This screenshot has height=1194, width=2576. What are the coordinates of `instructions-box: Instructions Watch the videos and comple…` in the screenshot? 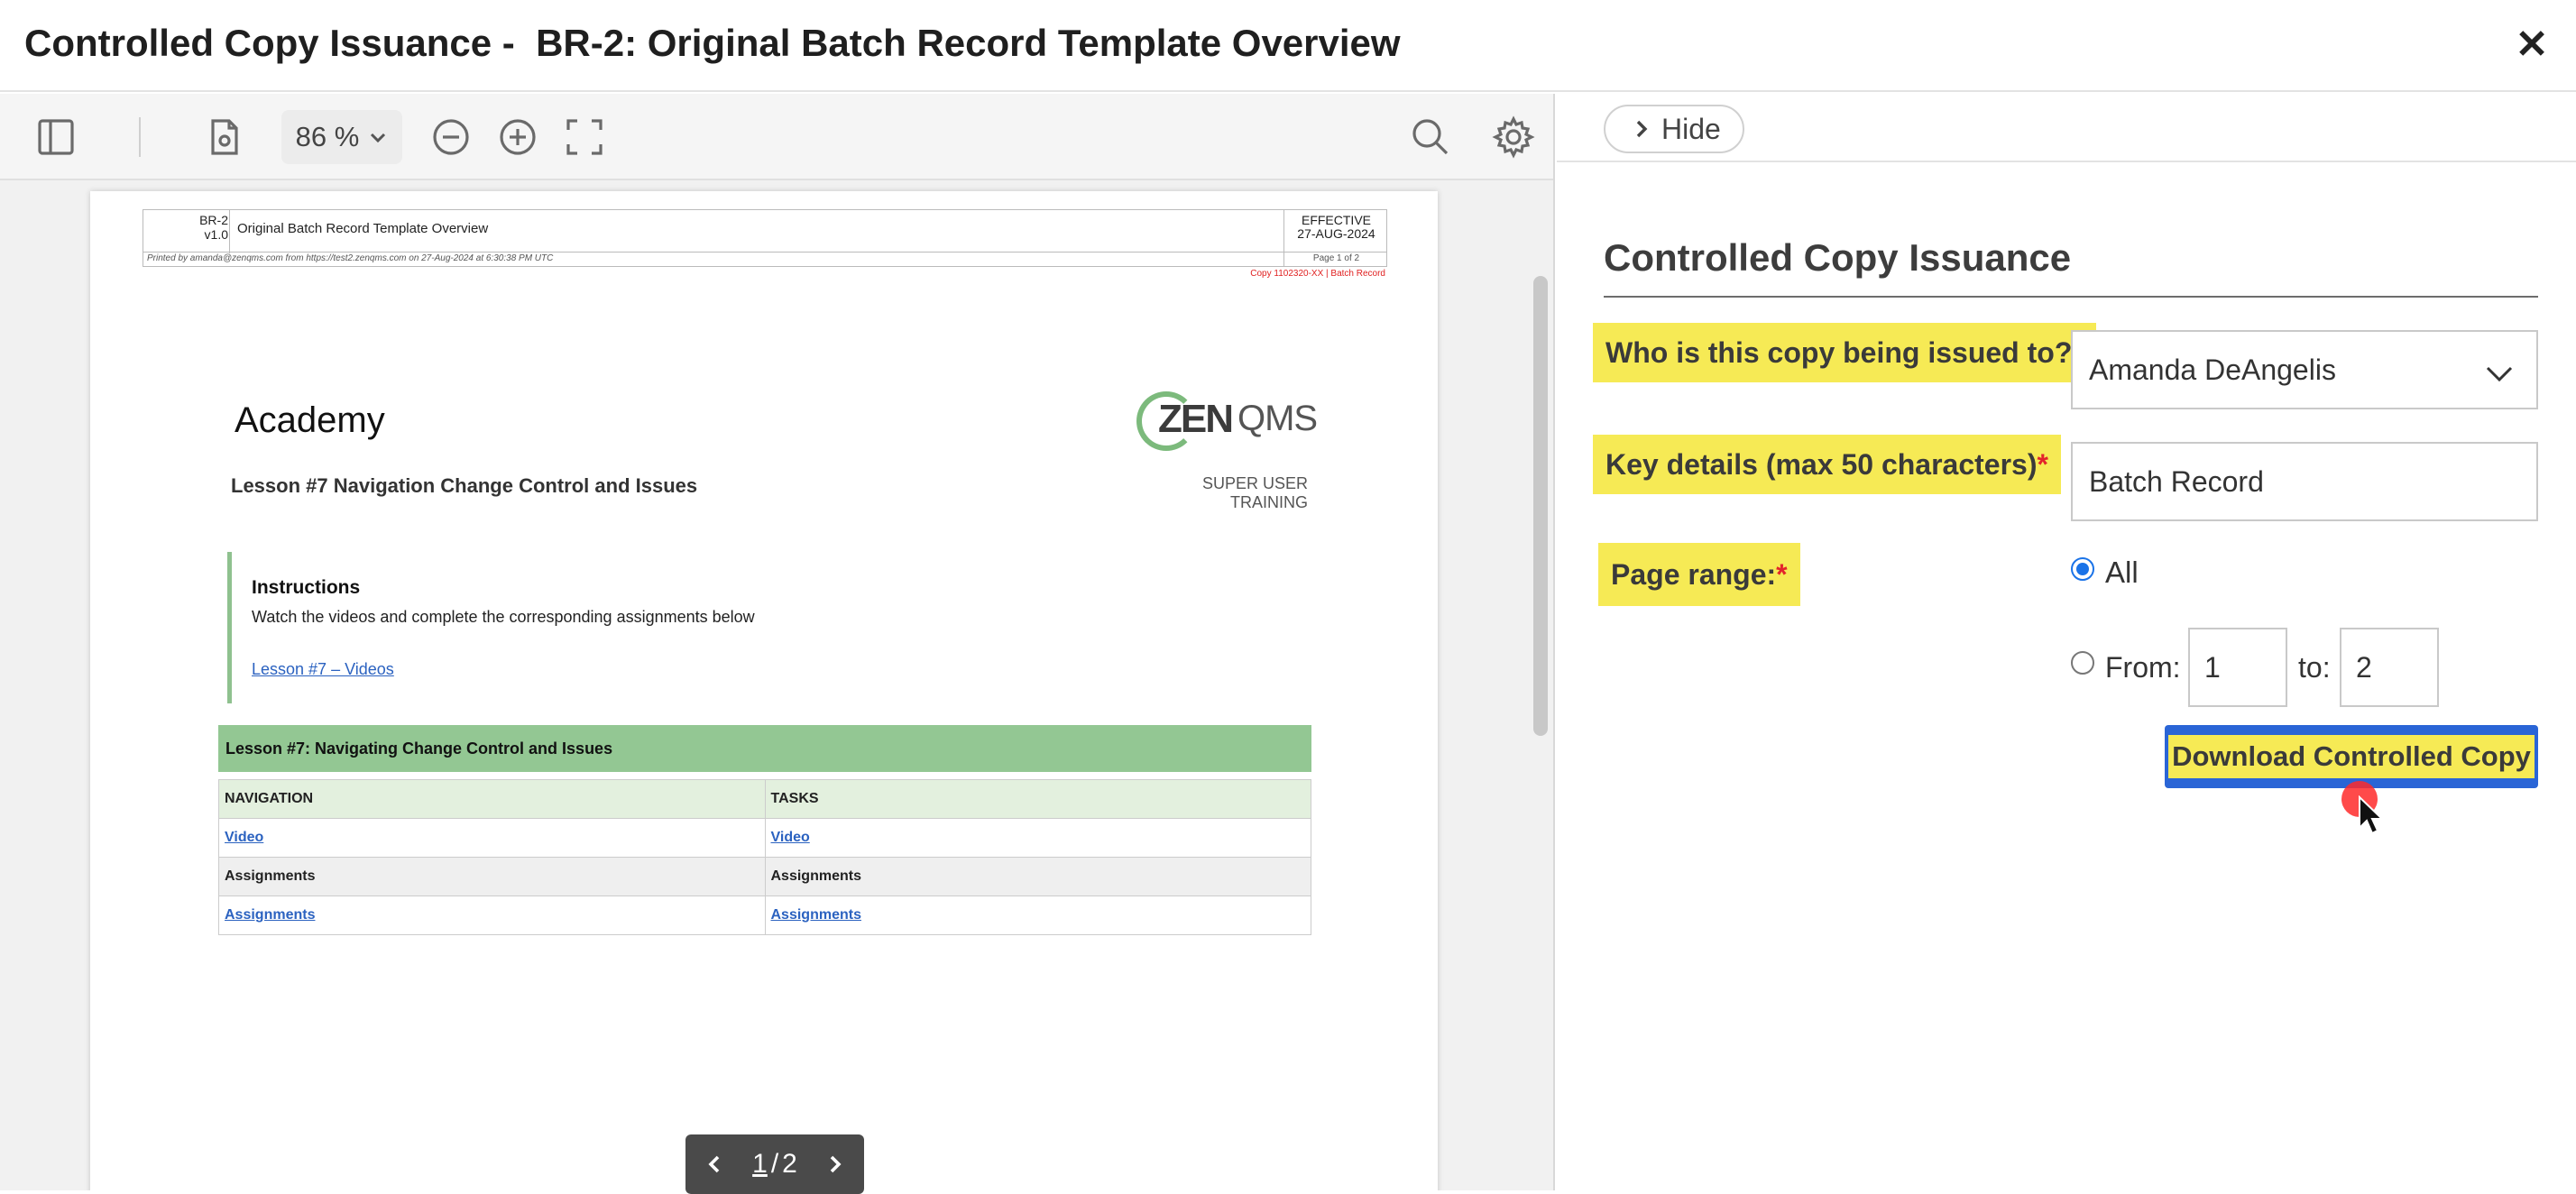 It's located at (507, 627).